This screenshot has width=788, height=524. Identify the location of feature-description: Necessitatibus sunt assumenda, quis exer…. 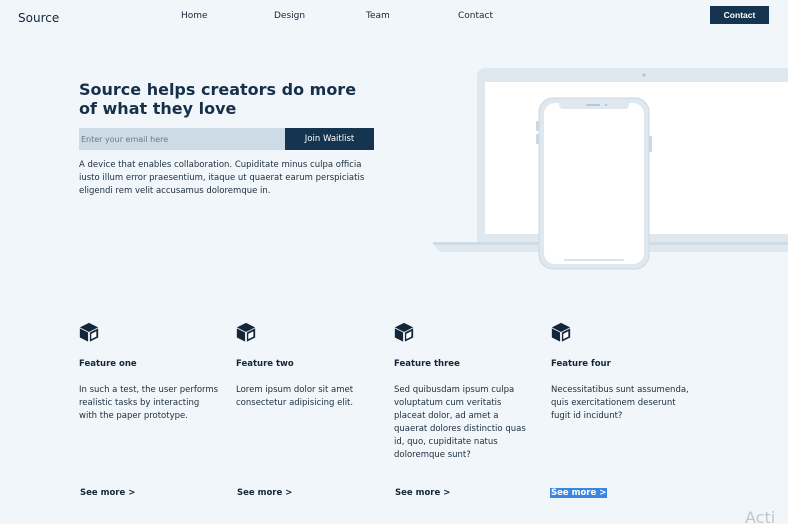
(620, 403).